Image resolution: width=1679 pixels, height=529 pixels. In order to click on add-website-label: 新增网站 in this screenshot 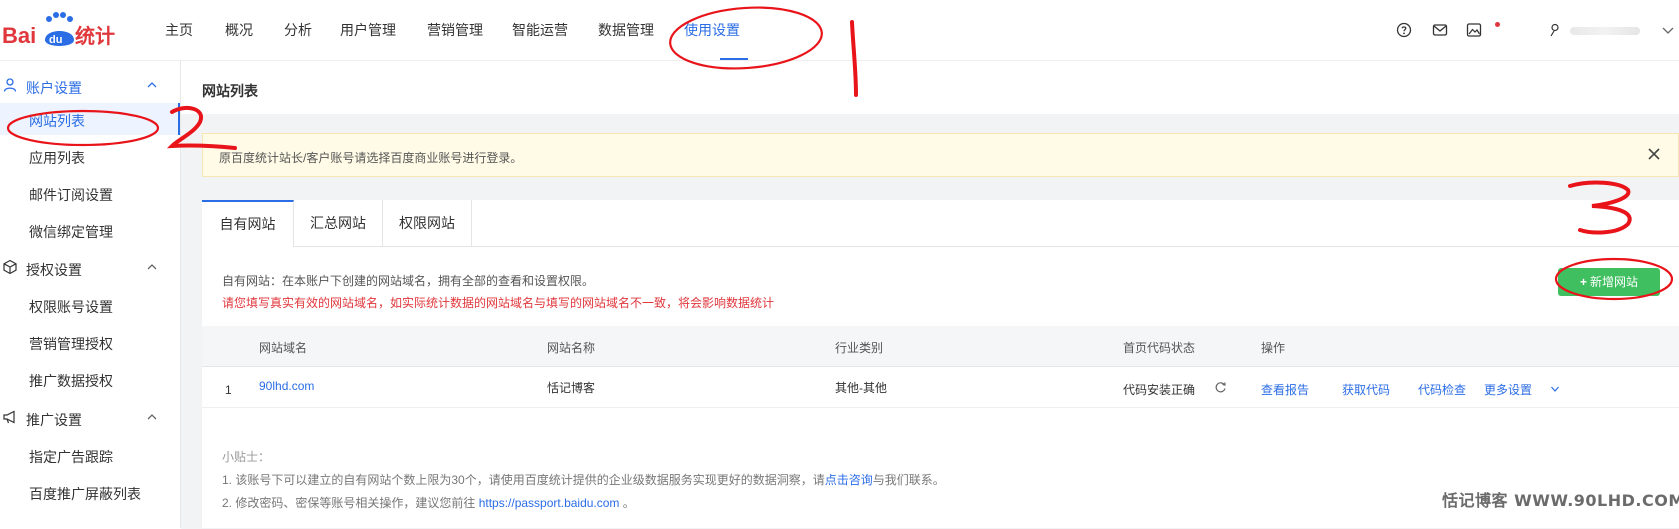, I will do `click(1614, 282)`.